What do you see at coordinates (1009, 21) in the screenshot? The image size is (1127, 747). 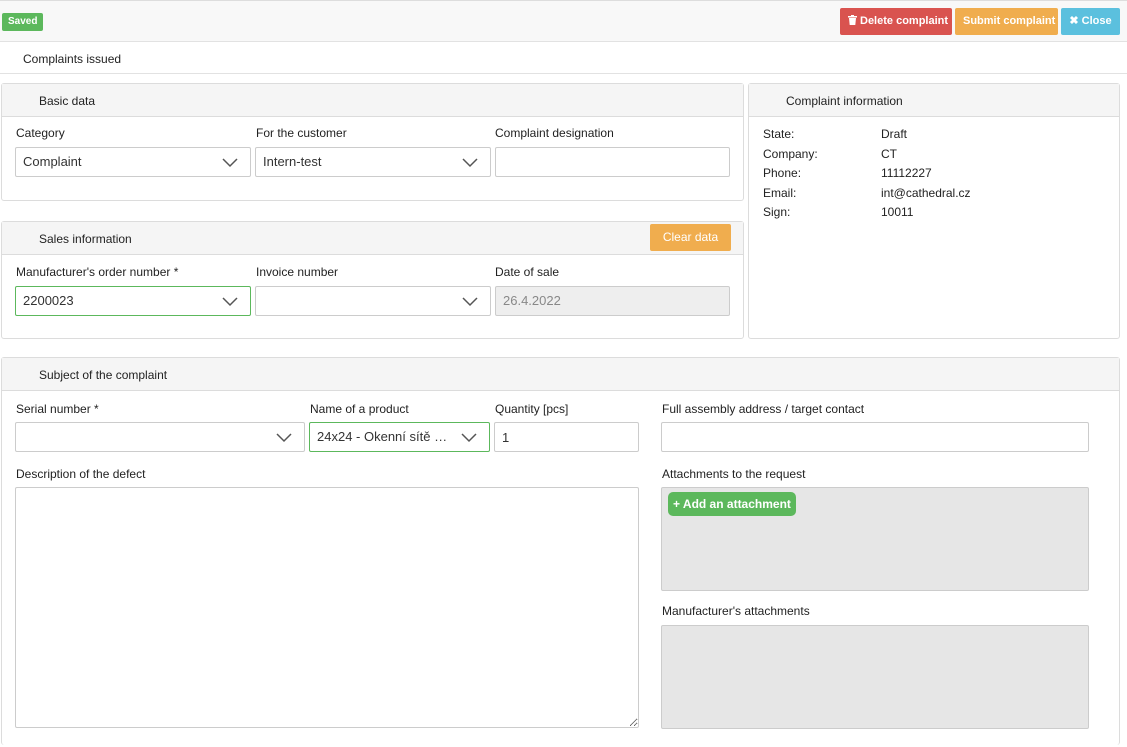 I see `submit-complaint-label: Submit complaint` at bounding box center [1009, 21].